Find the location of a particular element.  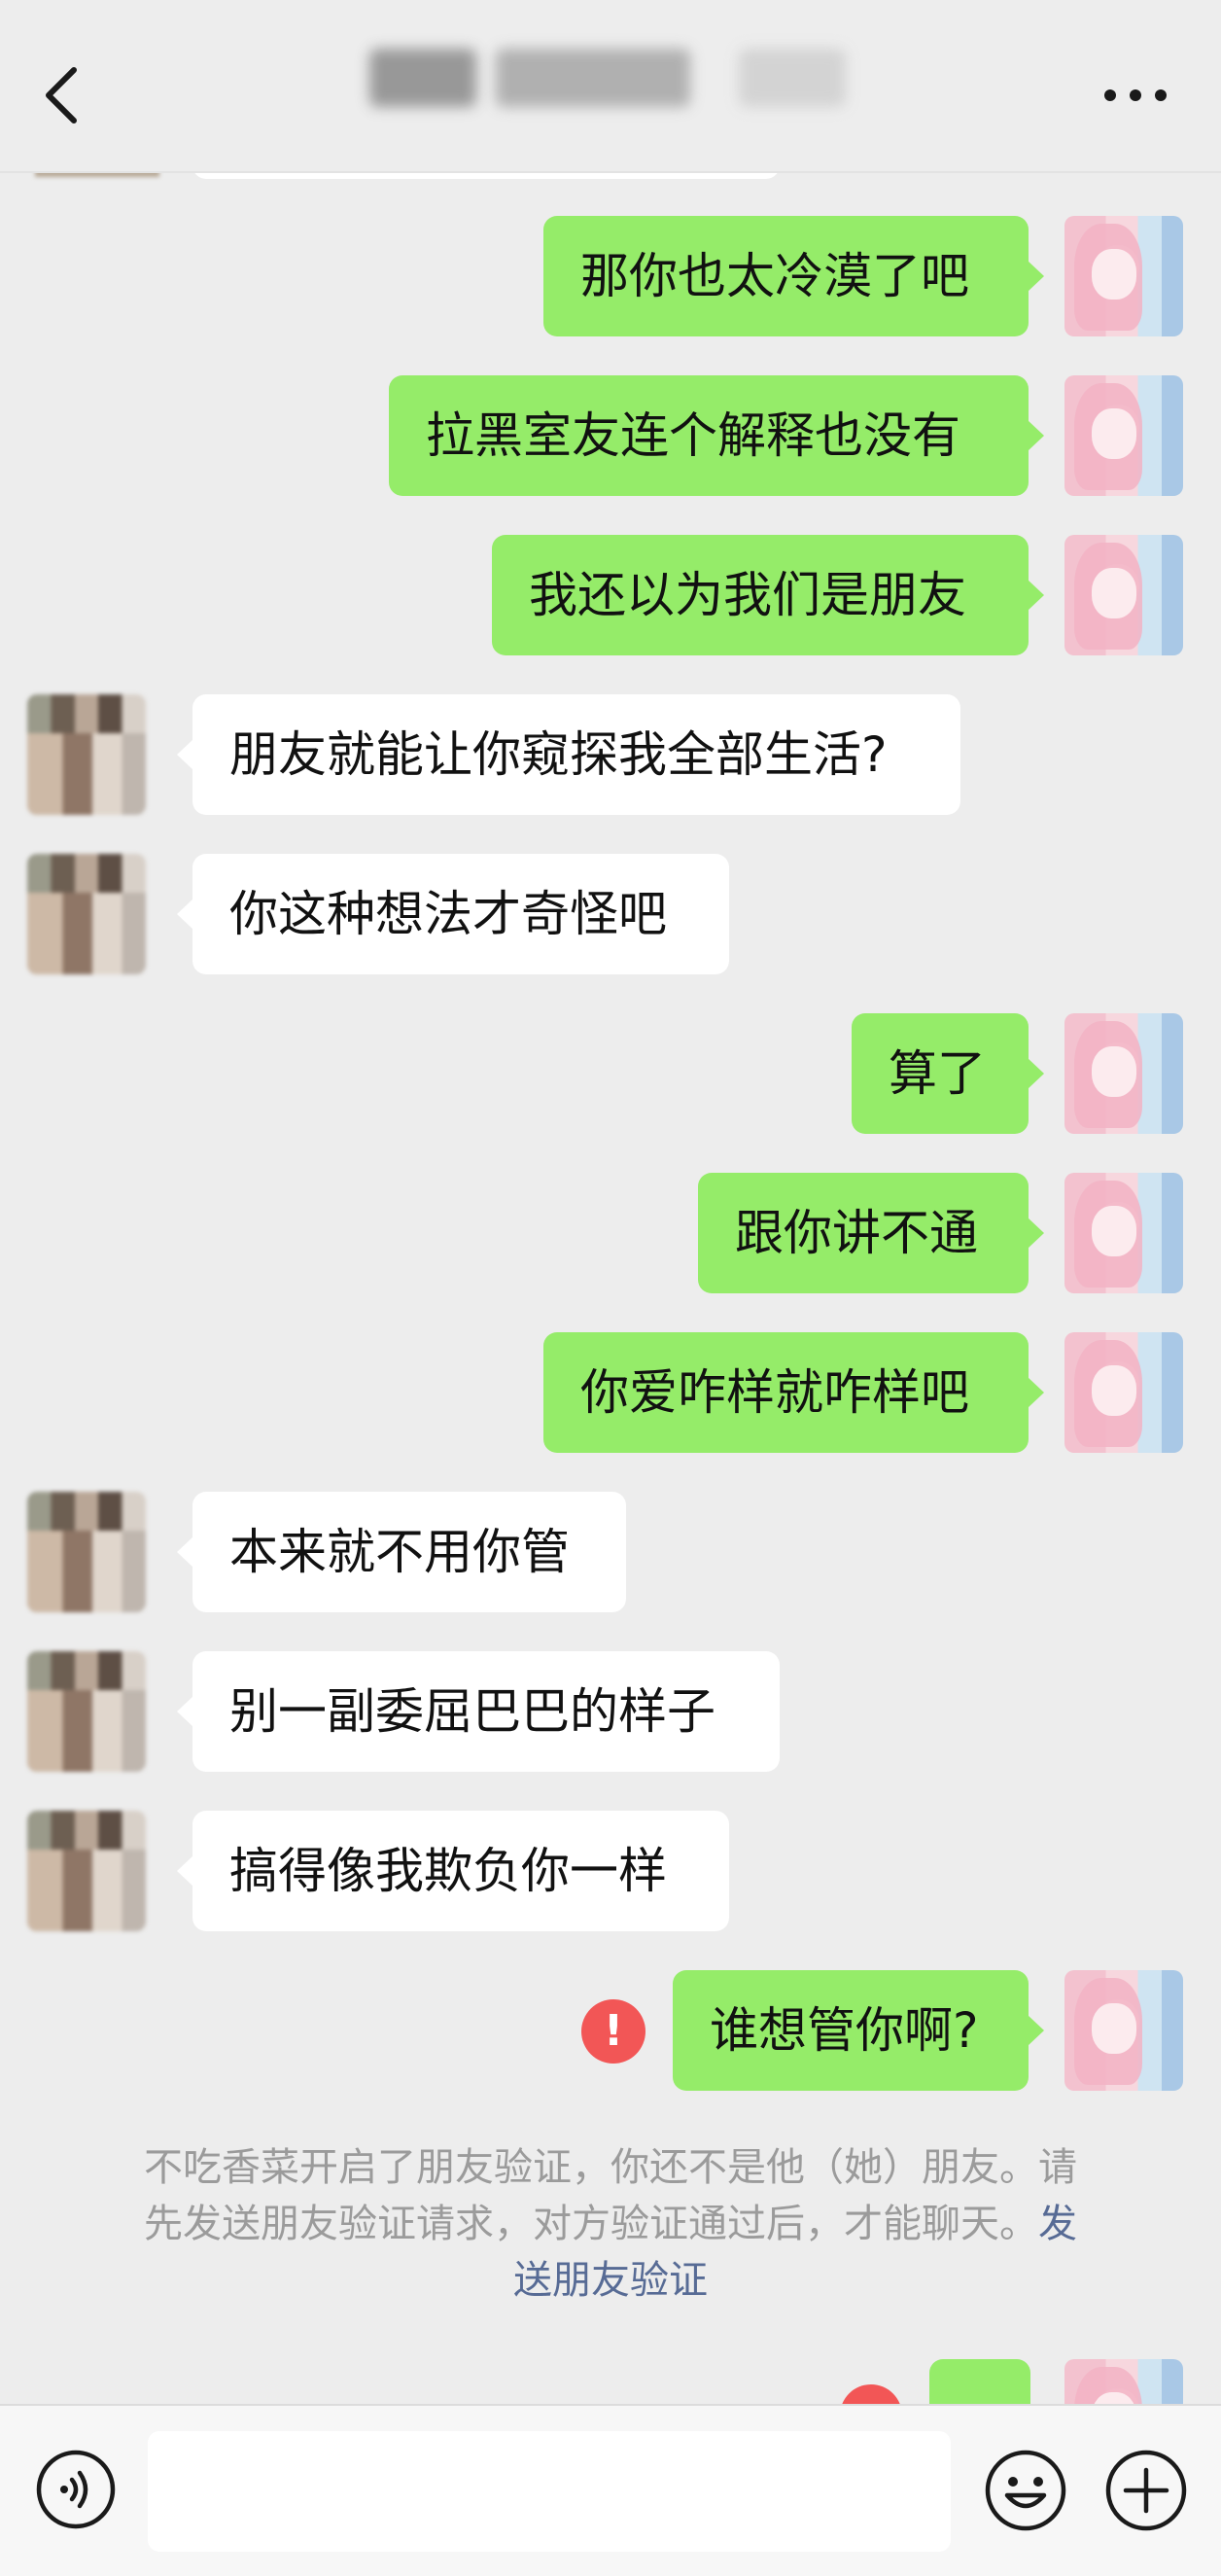

notice-line-2-text: 先发送朋友验证请求，对方验证通过后，才能聊天。 is located at coordinates (591, 2224).